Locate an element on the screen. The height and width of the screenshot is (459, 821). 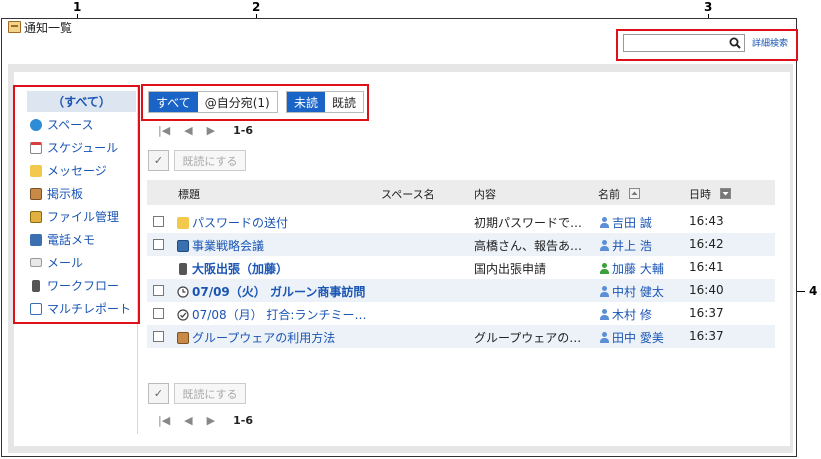
page-title: 通知一覧 is located at coordinates (40, 27).